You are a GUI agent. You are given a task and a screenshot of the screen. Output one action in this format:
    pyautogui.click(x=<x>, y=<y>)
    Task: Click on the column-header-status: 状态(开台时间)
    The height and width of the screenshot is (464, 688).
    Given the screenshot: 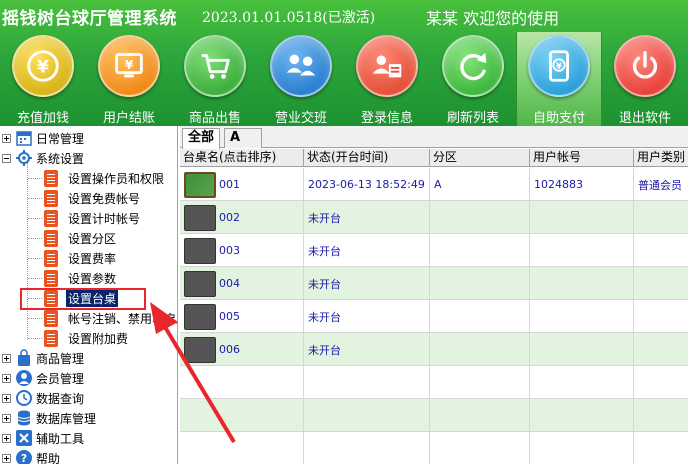 What is the action you would take?
    pyautogui.click(x=367, y=158)
    